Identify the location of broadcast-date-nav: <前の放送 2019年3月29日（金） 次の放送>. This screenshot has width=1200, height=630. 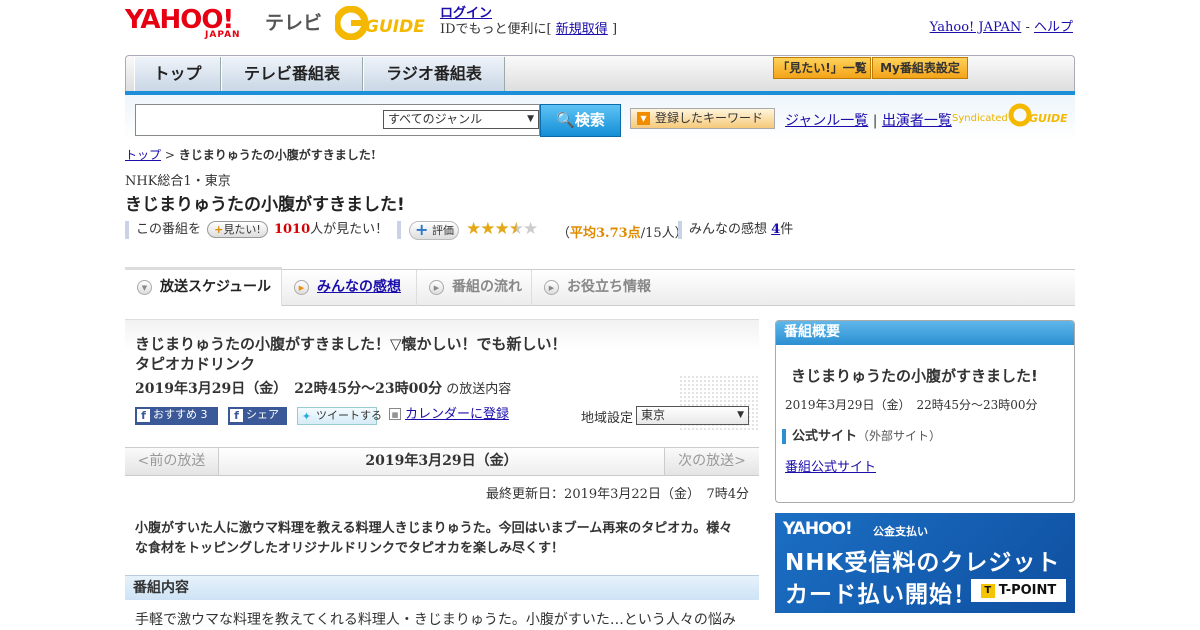
(442, 461).